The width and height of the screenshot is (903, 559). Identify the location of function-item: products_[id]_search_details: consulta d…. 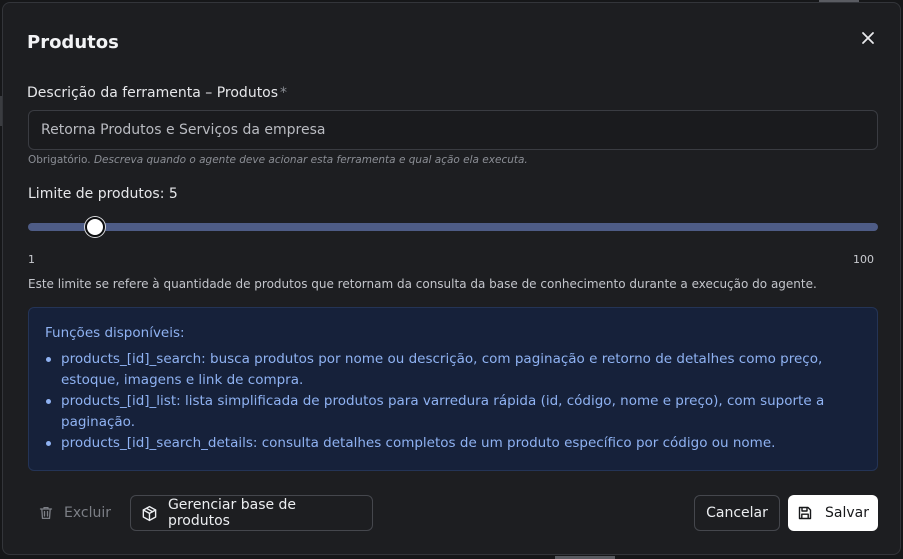
(453, 443).